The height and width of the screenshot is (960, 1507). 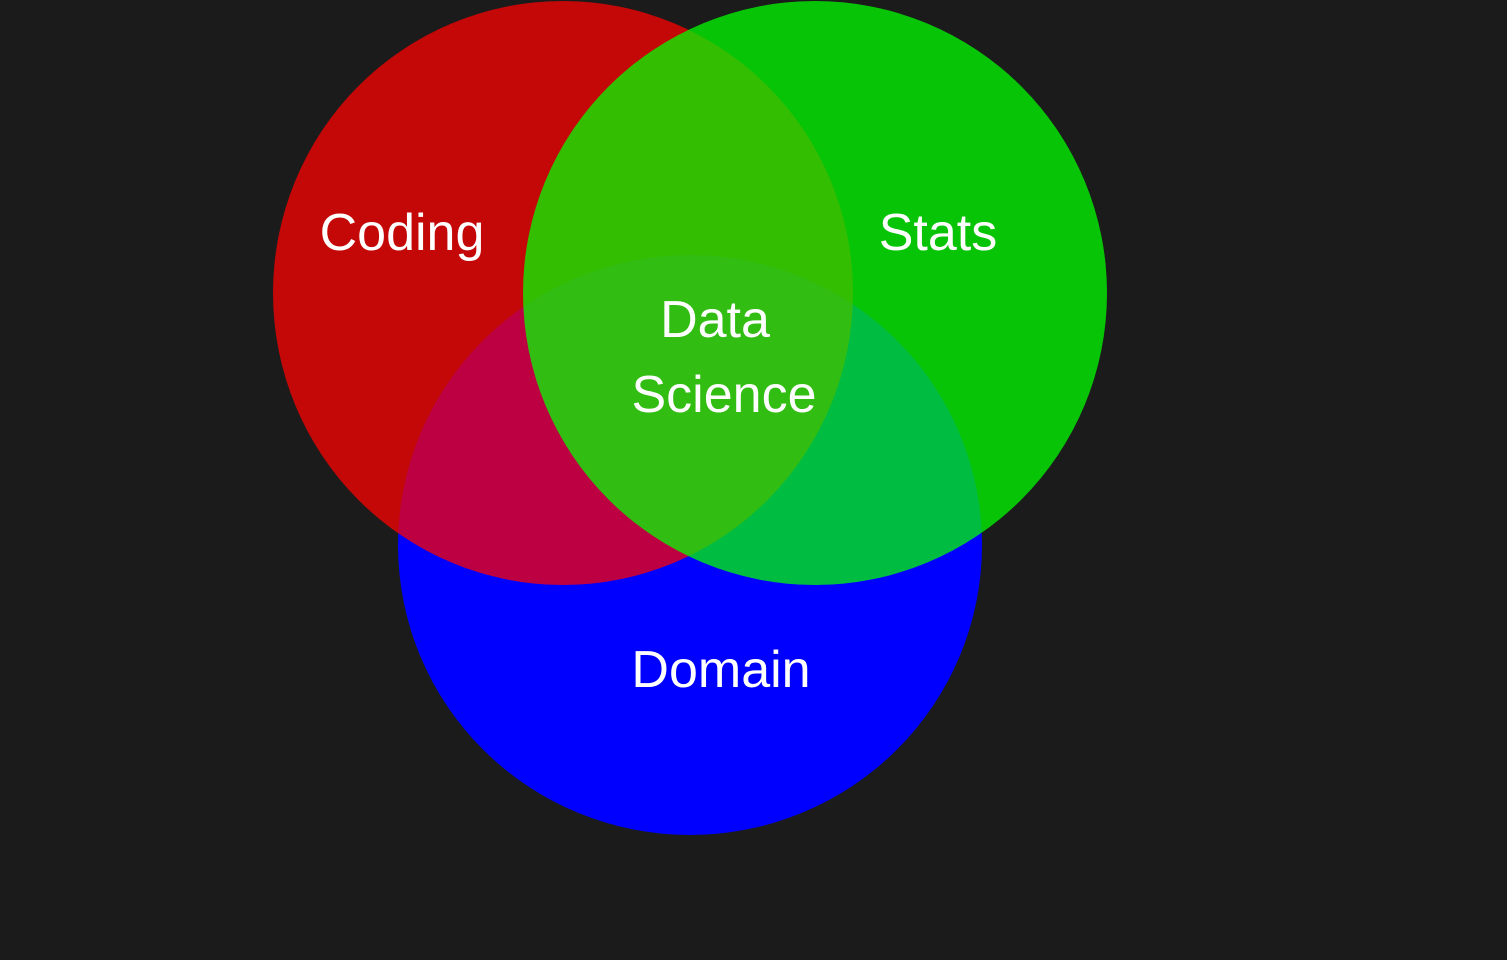 What do you see at coordinates (724, 395) in the screenshot?
I see `center-label-line2: Science` at bounding box center [724, 395].